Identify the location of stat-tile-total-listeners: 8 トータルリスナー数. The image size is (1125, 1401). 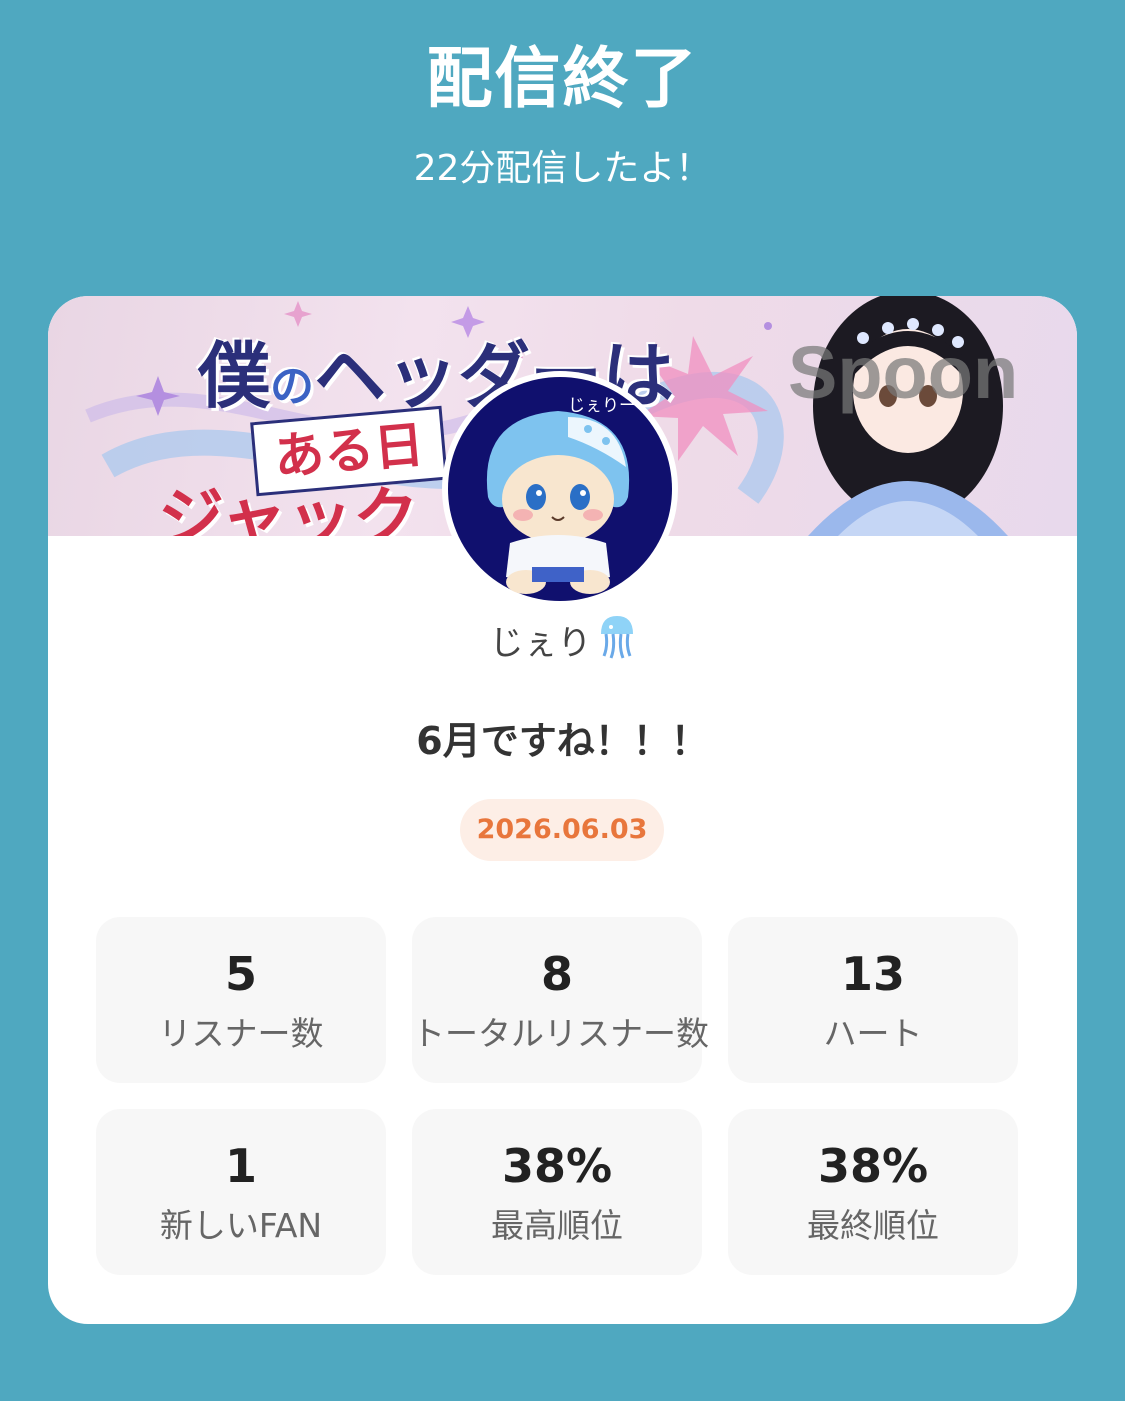
(560, 1000).